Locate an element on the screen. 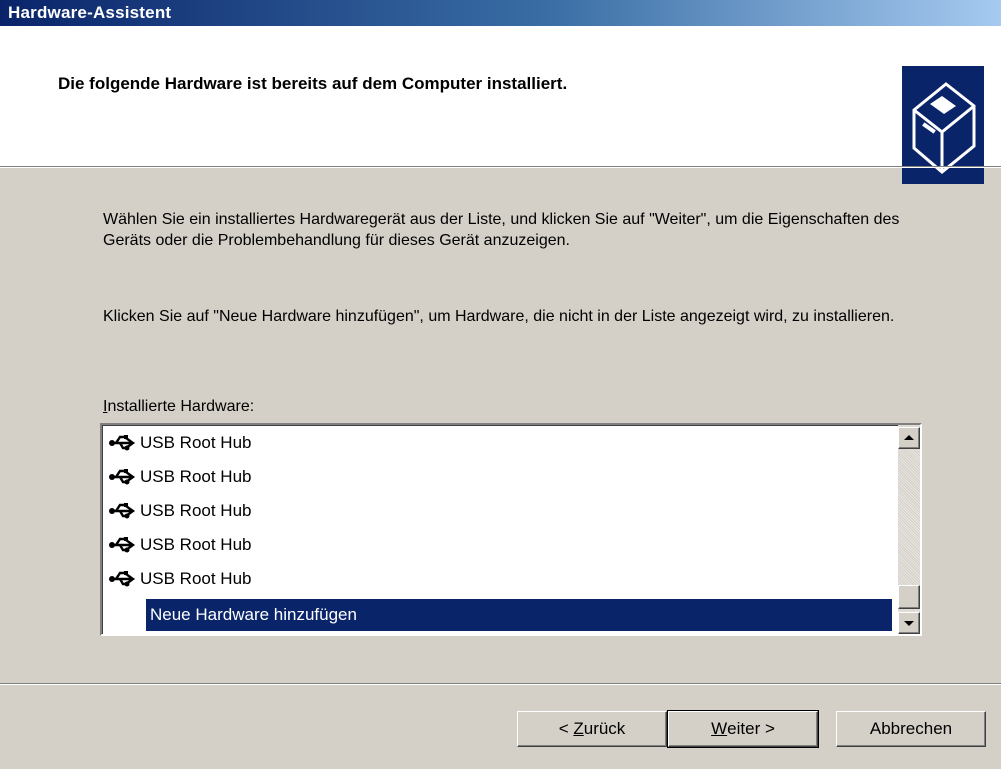 The width and height of the screenshot is (1001, 769). title-bar: Hardware-Assistent is located at coordinates (500, 13).